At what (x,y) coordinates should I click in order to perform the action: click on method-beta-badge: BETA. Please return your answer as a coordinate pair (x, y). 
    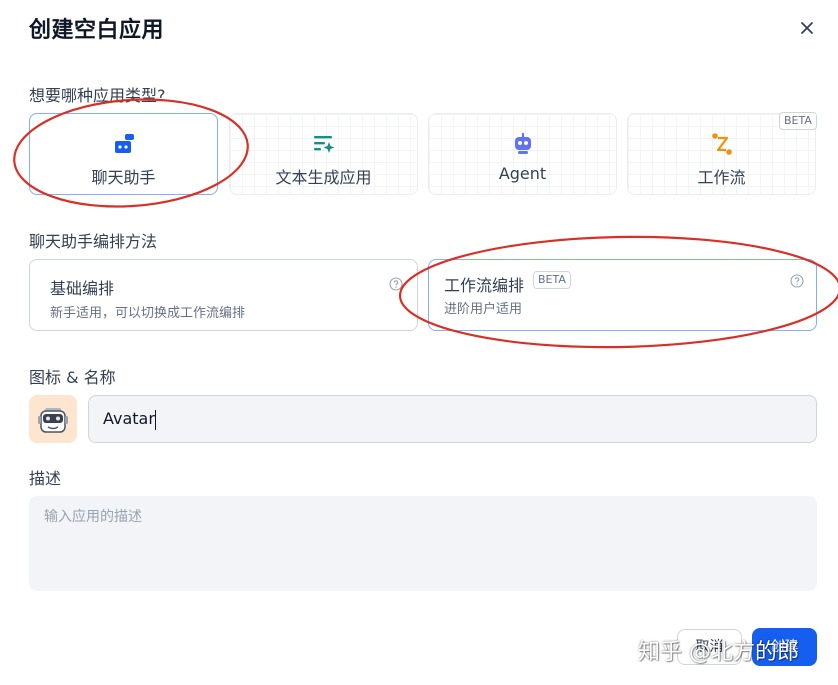
    Looking at the image, I should click on (552, 280).